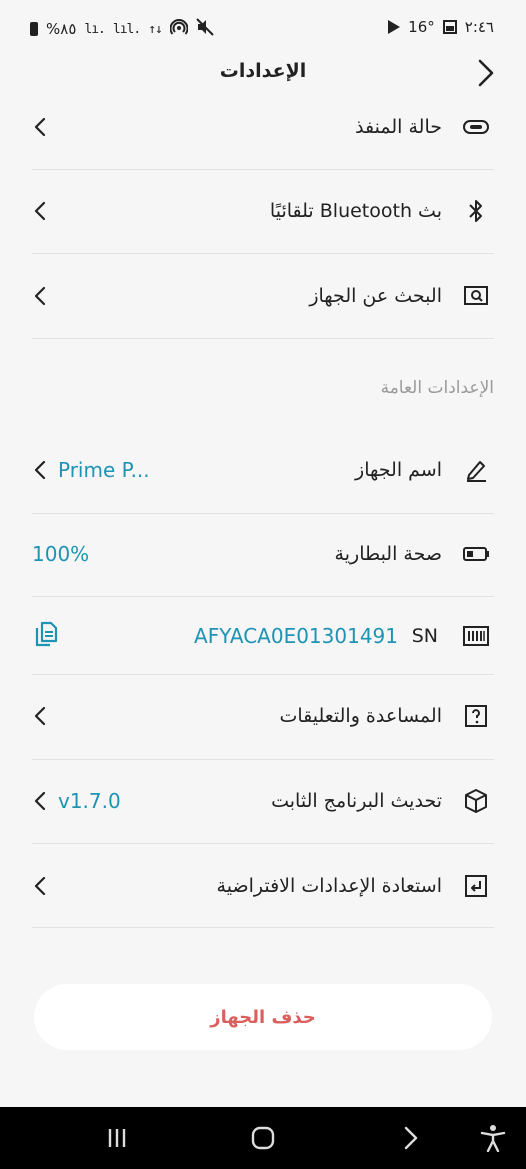  I want to click on row-help-feedback: المساعدة والتعليقات, so click(263, 716).